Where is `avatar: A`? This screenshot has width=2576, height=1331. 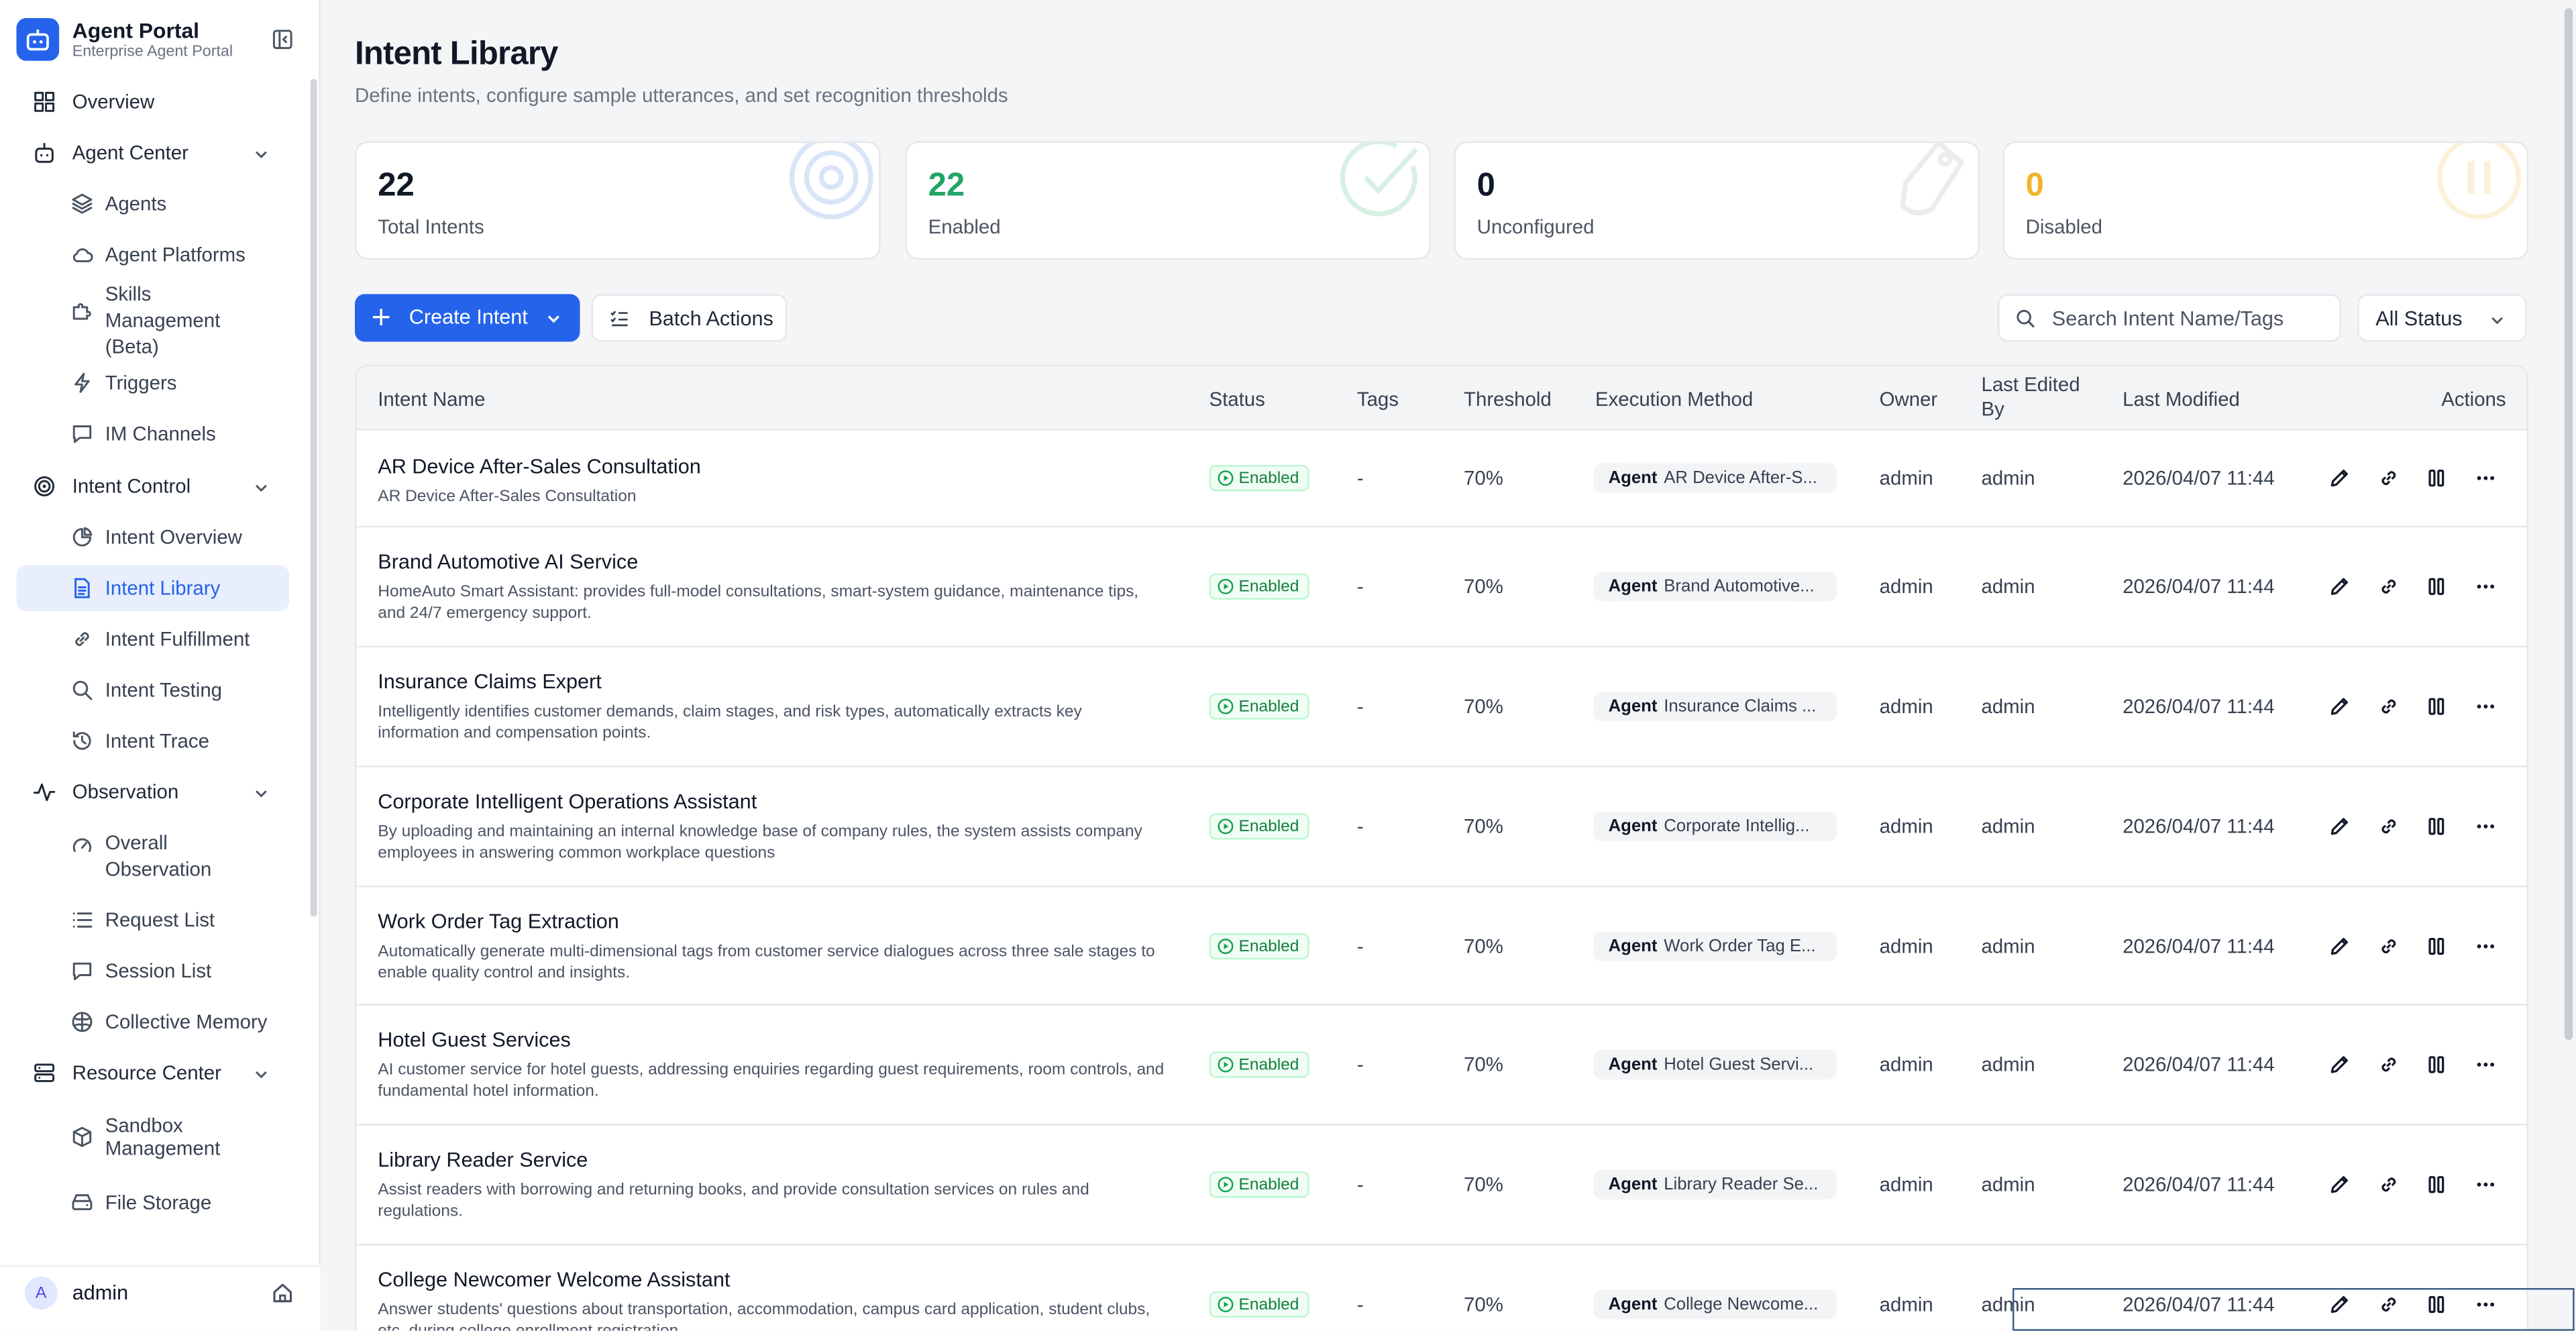 avatar: A is located at coordinates (41, 1293).